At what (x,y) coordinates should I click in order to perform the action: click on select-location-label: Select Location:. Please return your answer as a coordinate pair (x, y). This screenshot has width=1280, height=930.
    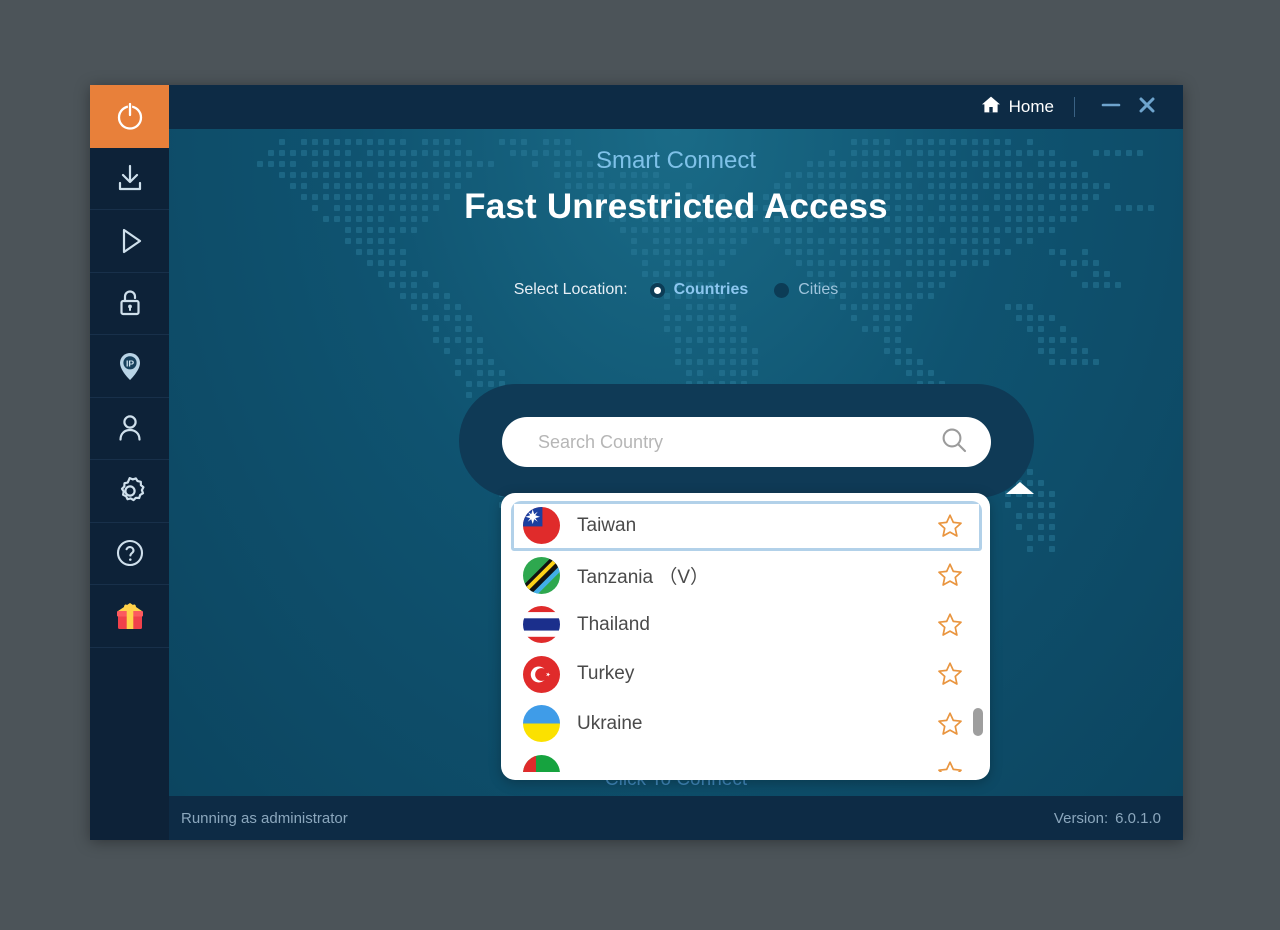
    Looking at the image, I should click on (570, 289).